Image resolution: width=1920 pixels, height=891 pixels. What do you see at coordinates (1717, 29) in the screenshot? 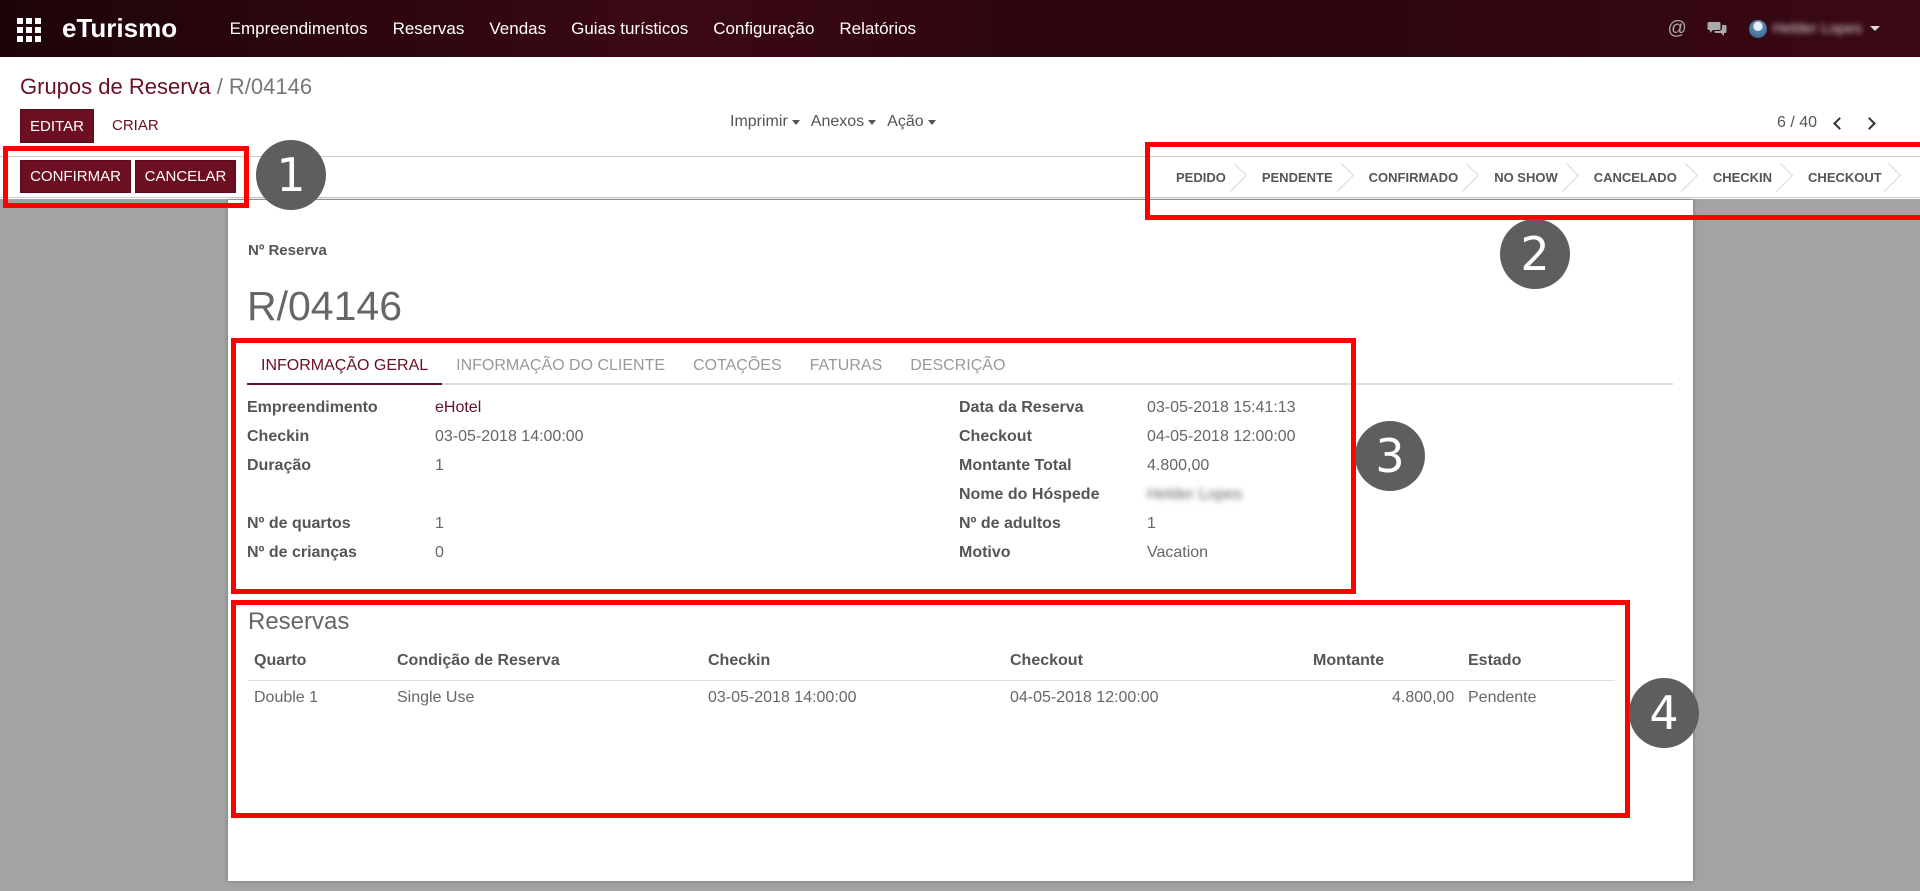
I see `chat-icon` at bounding box center [1717, 29].